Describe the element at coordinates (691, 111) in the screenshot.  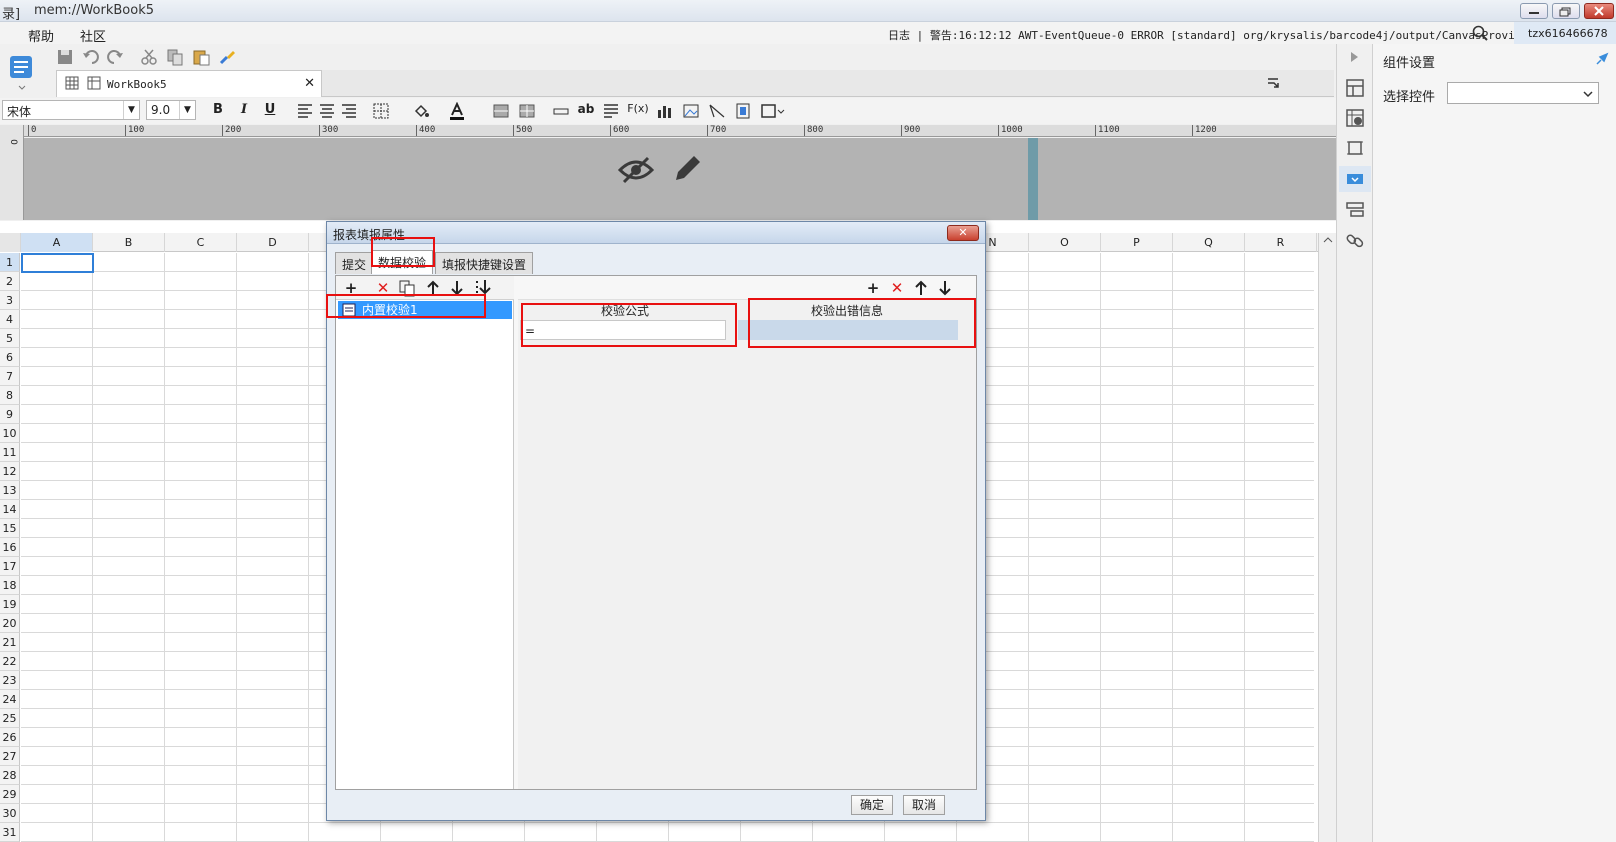
I see `insert-image-icon` at that location.